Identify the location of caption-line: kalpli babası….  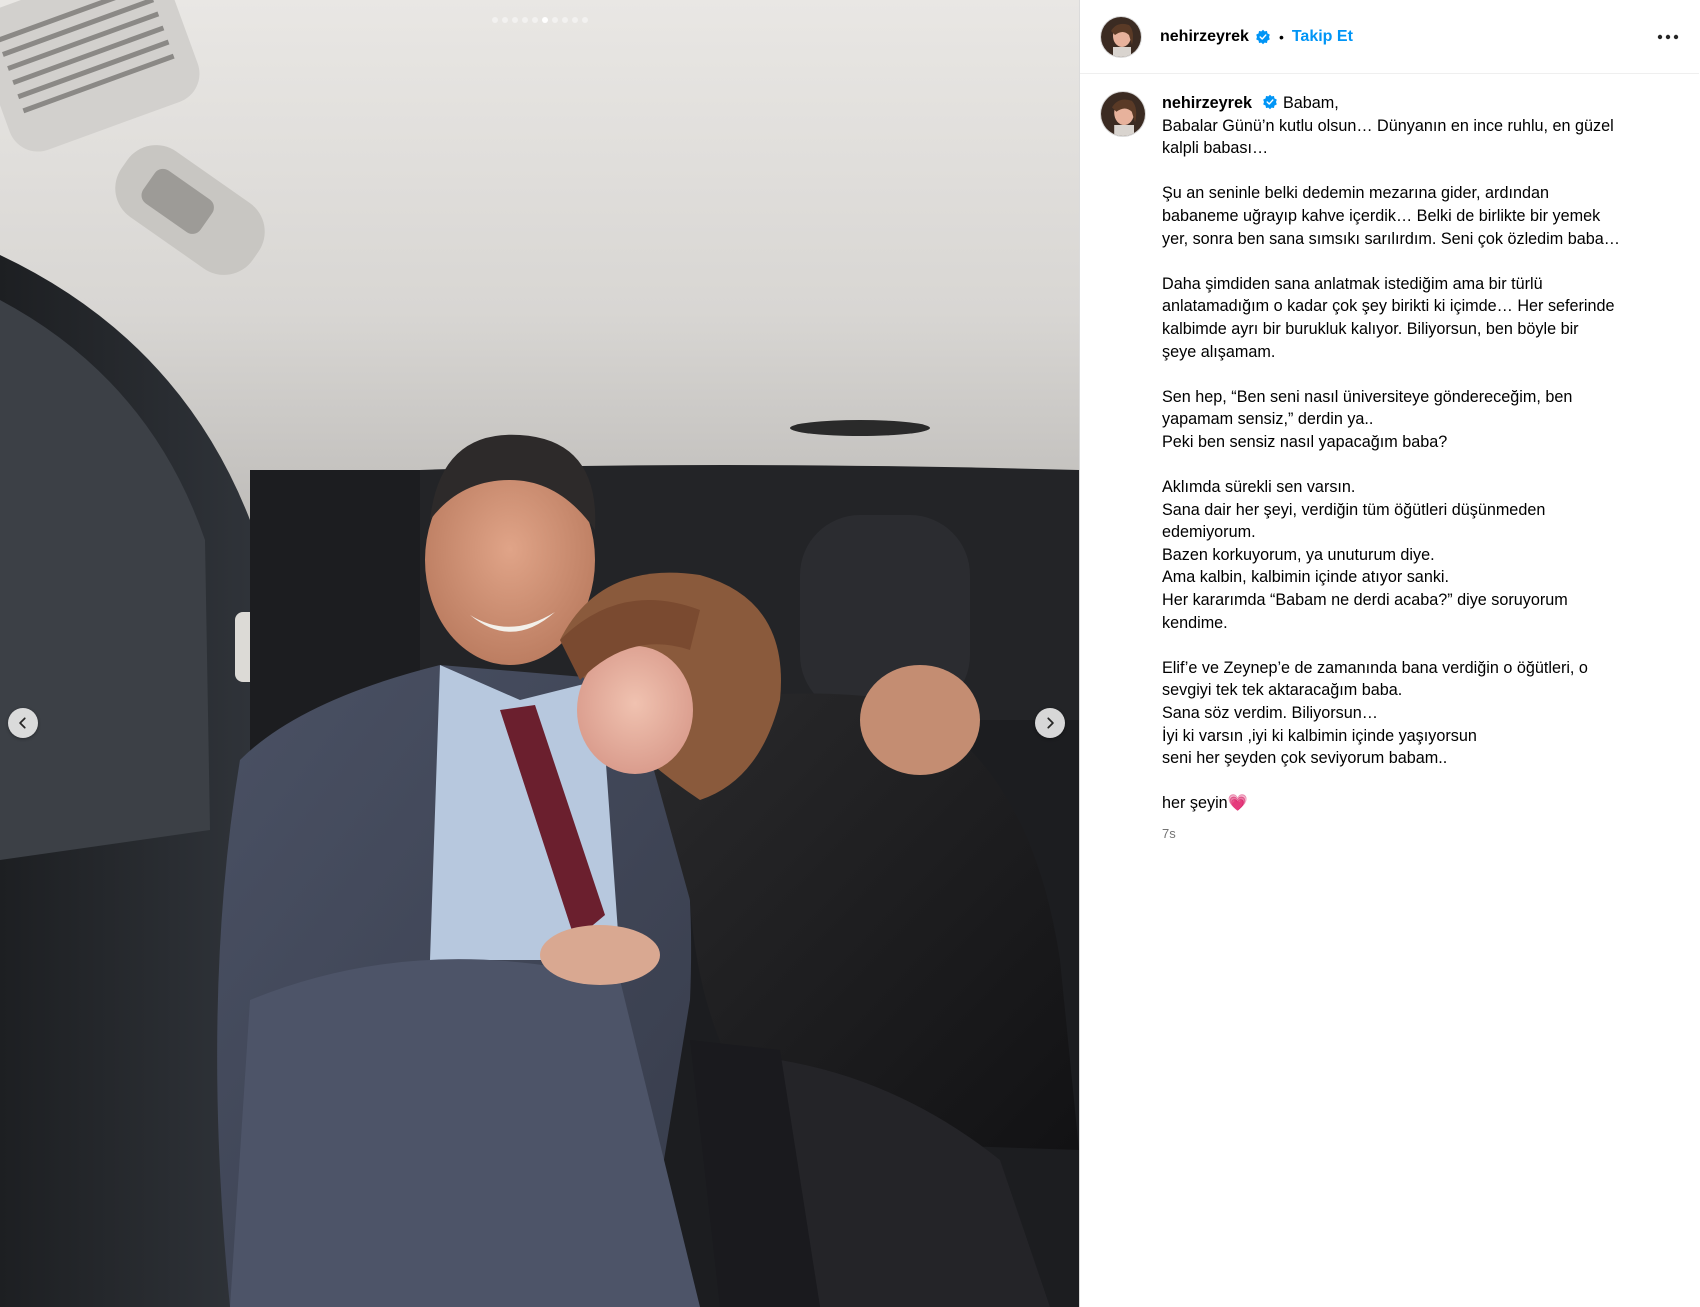
(1215, 148).